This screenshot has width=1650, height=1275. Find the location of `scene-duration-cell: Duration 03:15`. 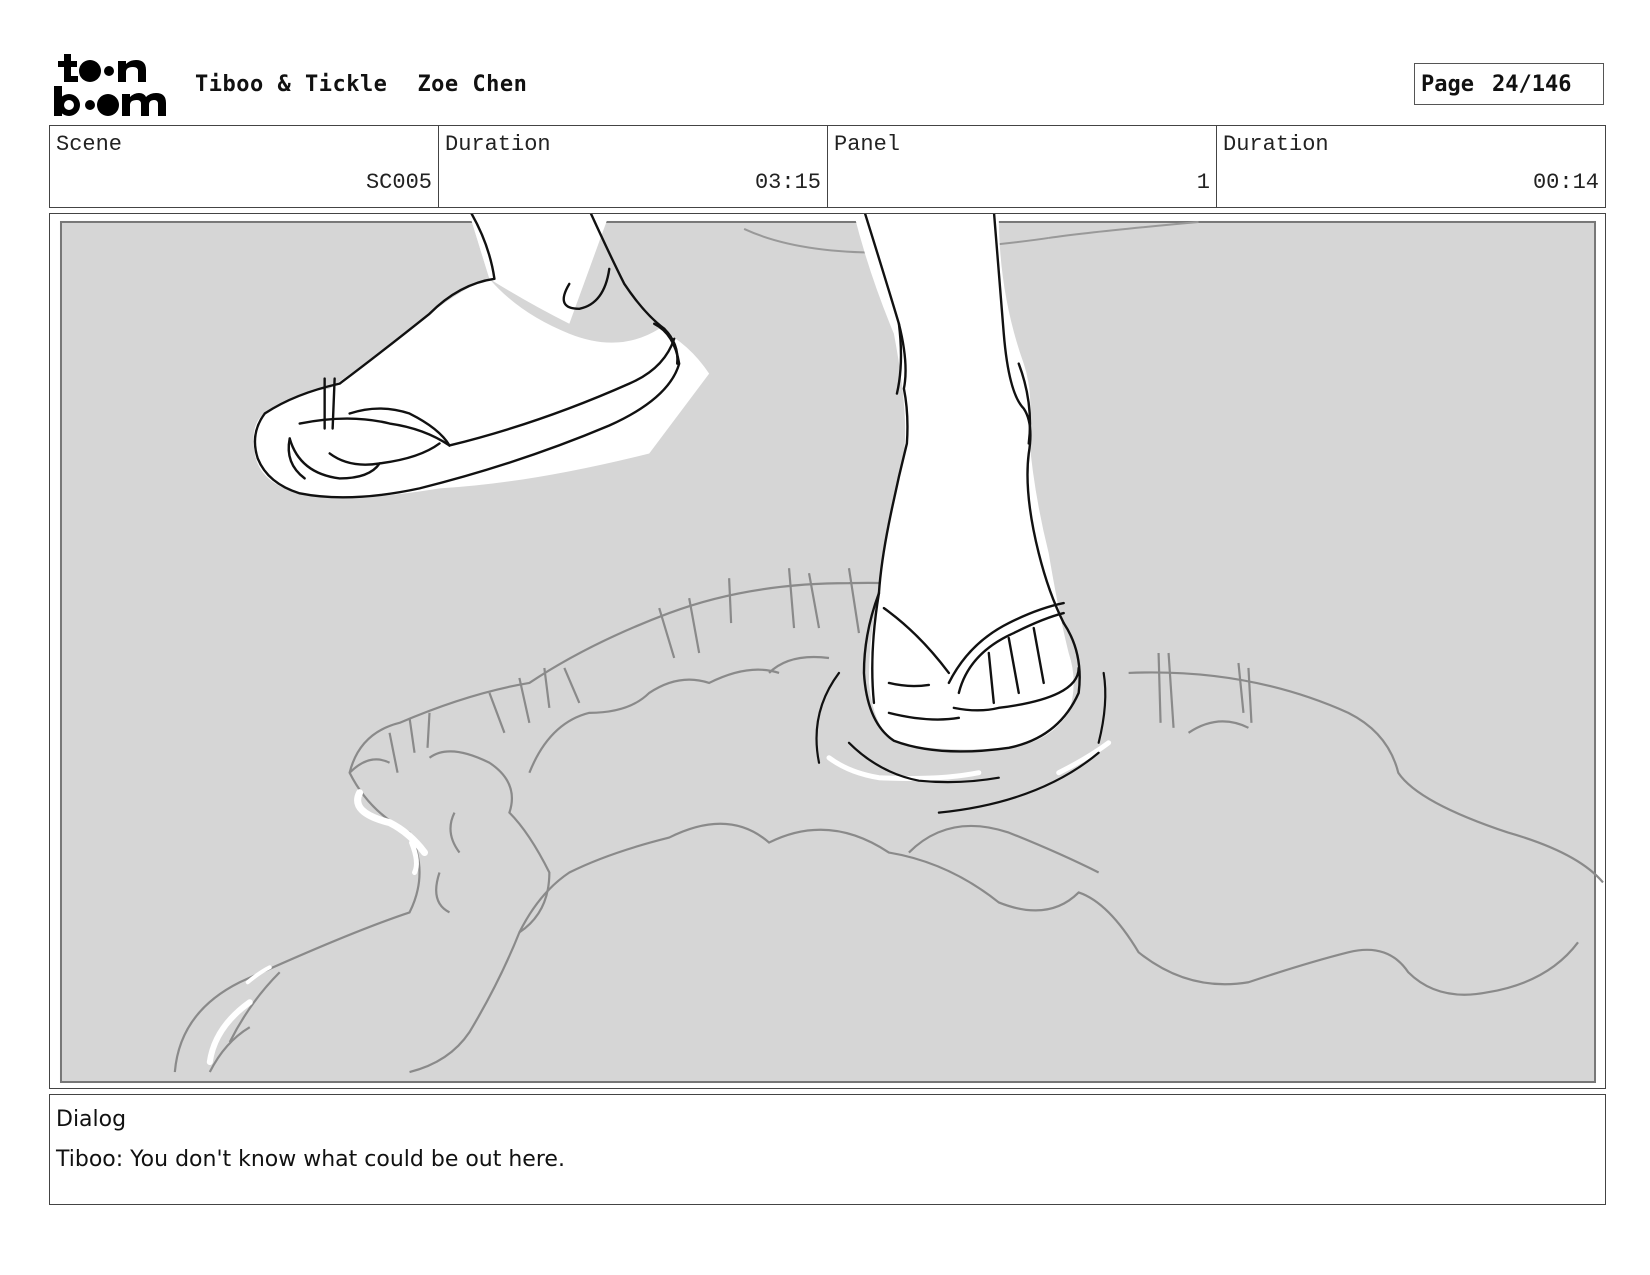

scene-duration-cell: Duration 03:15 is located at coordinates (633, 166).